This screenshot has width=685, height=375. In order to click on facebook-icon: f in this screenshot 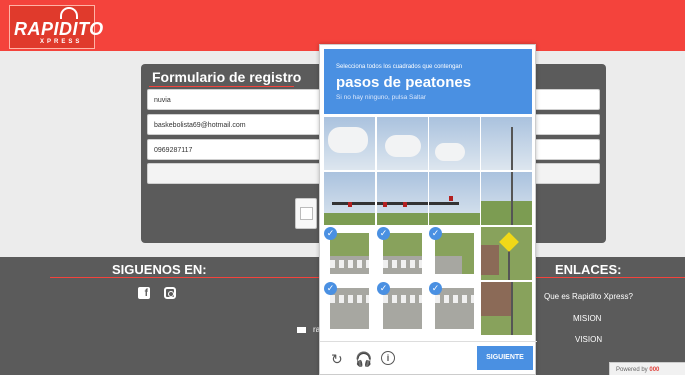, I will do `click(144, 293)`.